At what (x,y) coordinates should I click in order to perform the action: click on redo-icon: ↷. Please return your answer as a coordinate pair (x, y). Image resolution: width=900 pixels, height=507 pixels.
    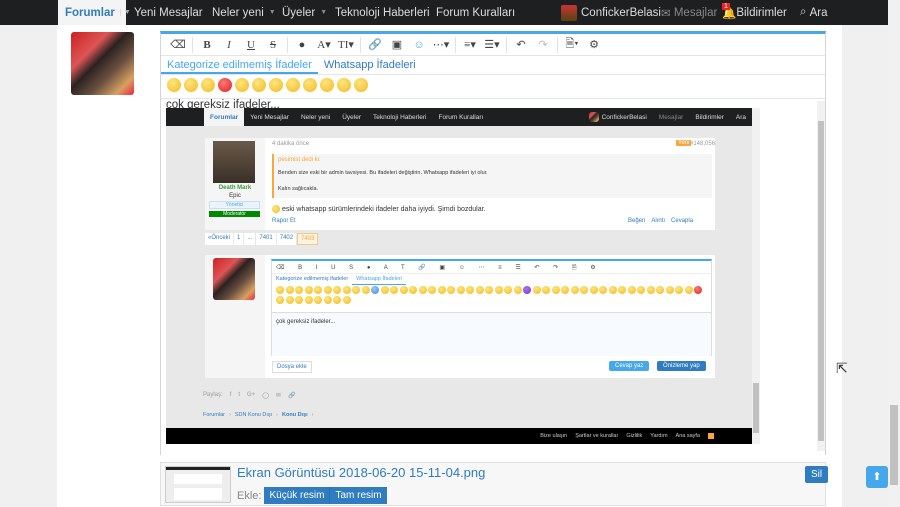
    Looking at the image, I should click on (543, 44).